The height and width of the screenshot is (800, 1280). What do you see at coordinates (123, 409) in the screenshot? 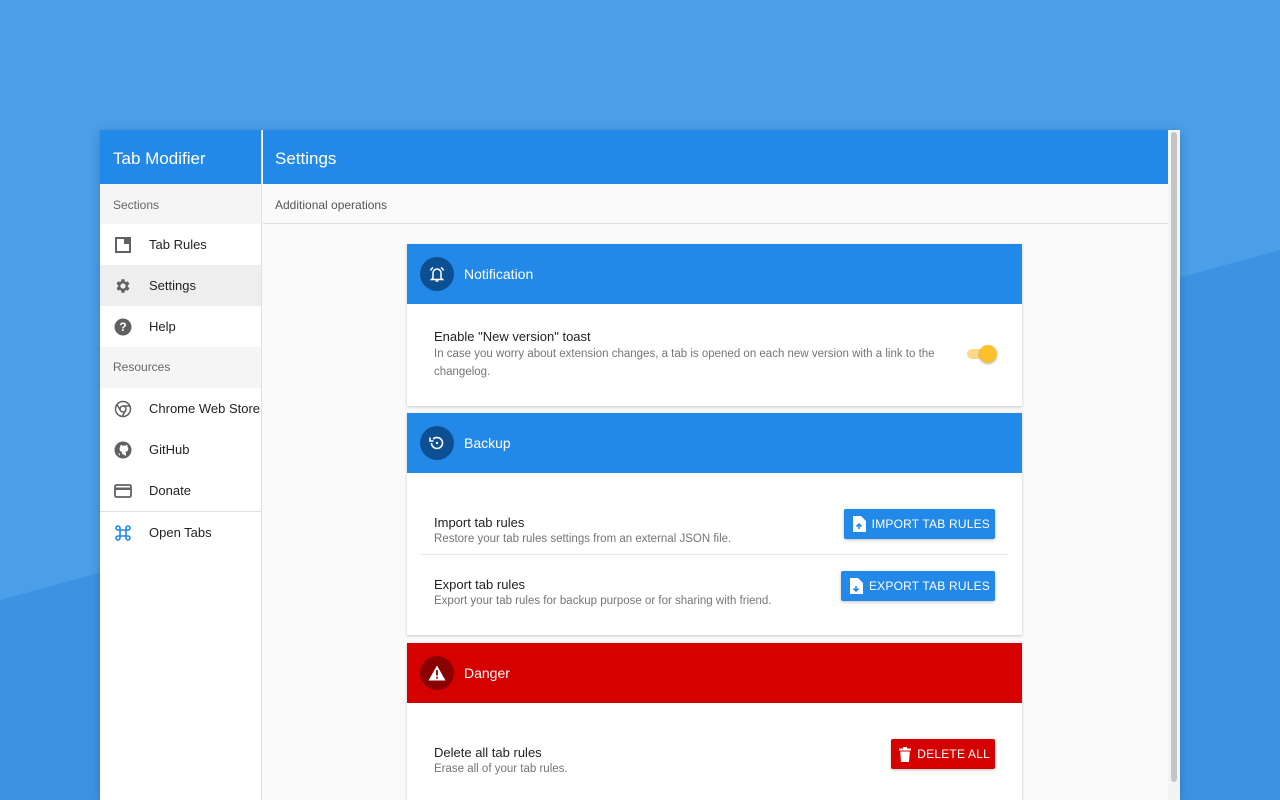
I see `chrome-icon` at bounding box center [123, 409].